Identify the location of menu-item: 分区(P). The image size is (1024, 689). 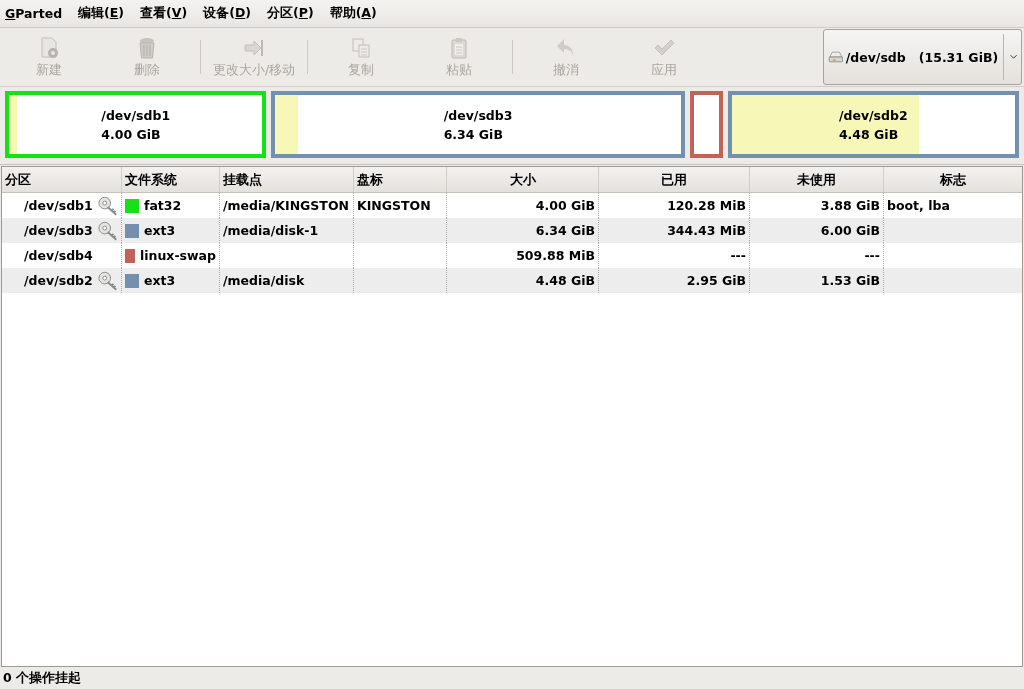
(290, 13).